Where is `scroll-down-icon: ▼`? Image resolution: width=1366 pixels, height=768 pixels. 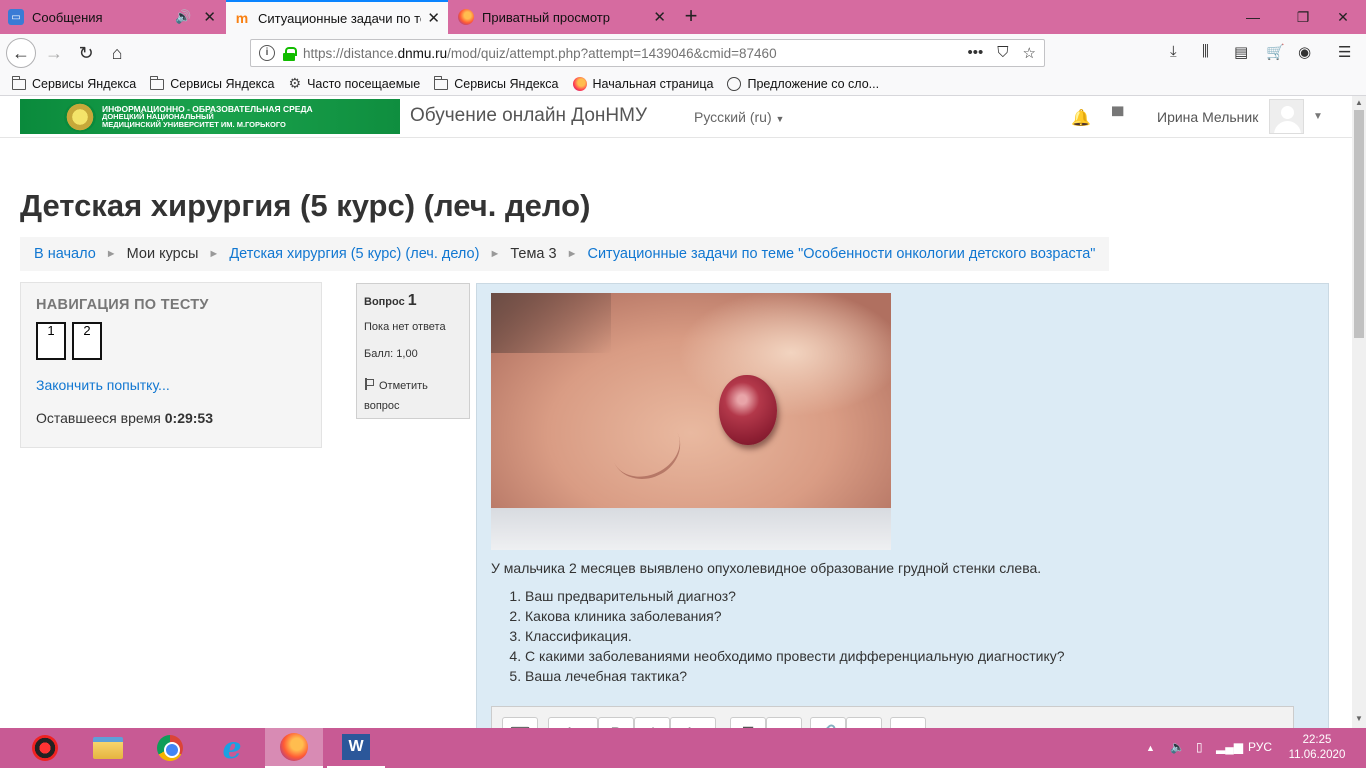 scroll-down-icon: ▼ is located at coordinates (1359, 720).